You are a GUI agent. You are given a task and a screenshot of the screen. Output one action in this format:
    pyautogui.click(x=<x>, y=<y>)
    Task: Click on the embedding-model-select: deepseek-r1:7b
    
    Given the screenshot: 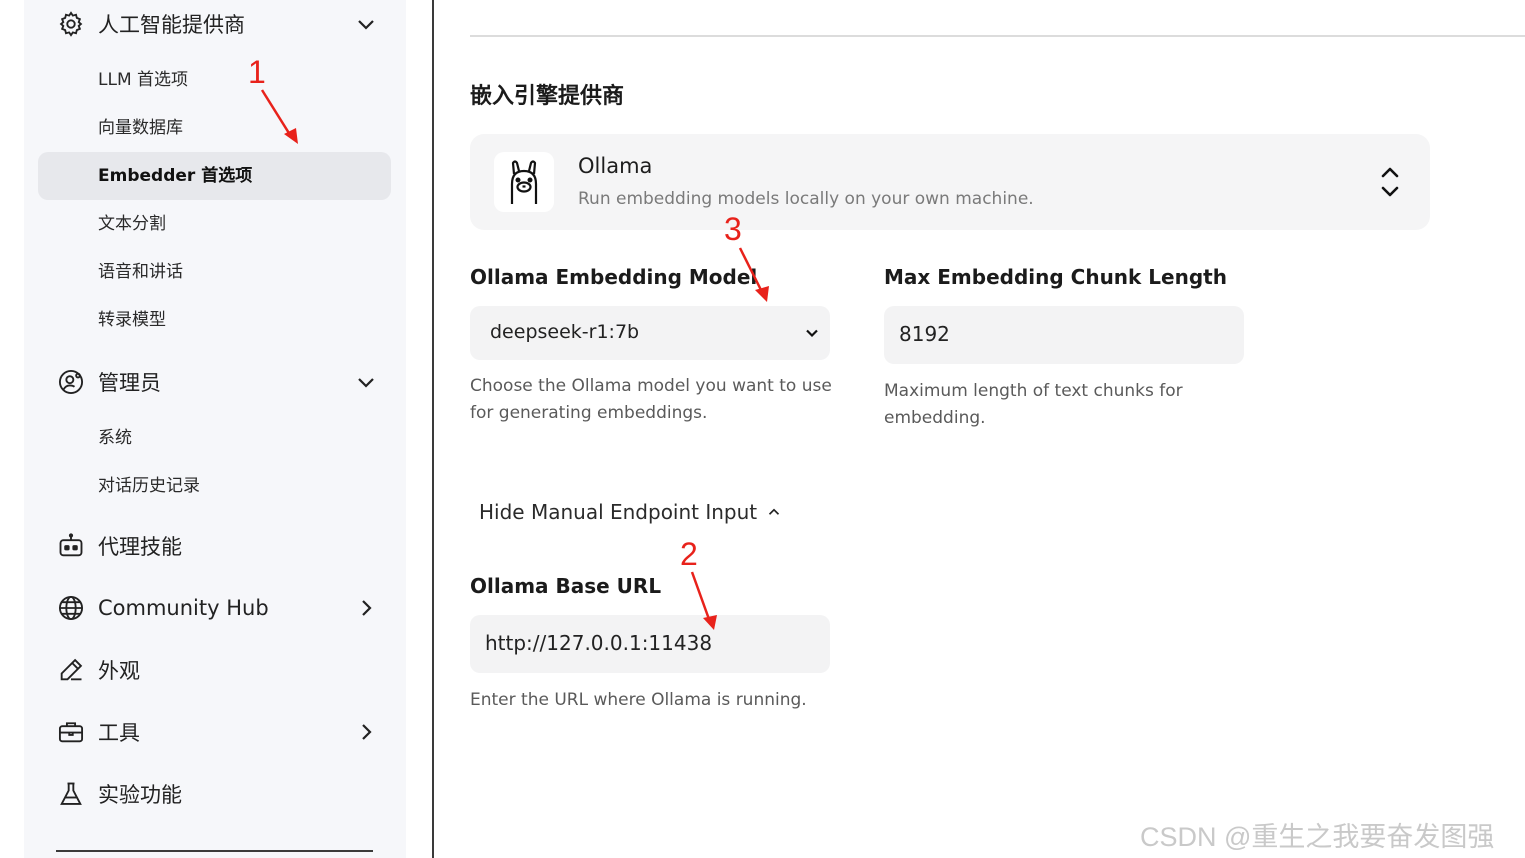 What is the action you would take?
    pyautogui.click(x=650, y=333)
    